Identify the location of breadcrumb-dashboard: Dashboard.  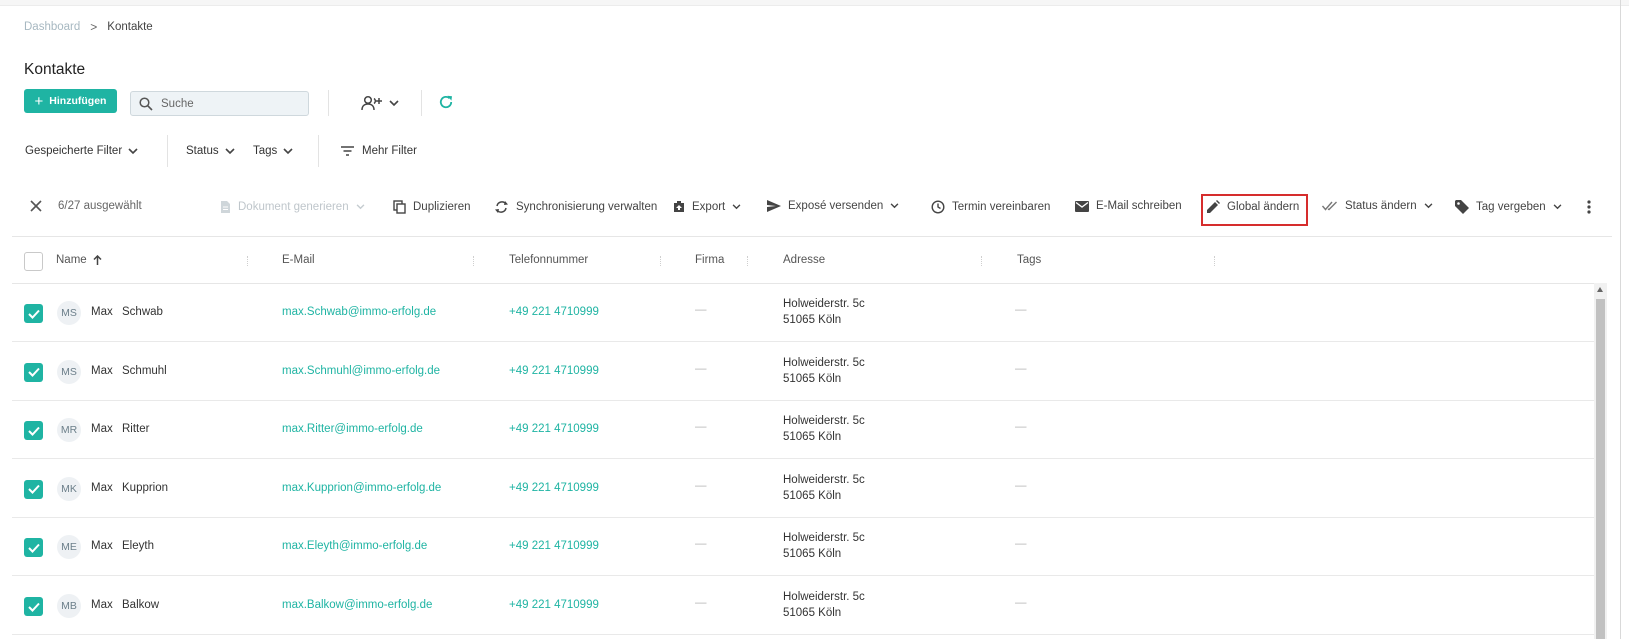
(52, 27).